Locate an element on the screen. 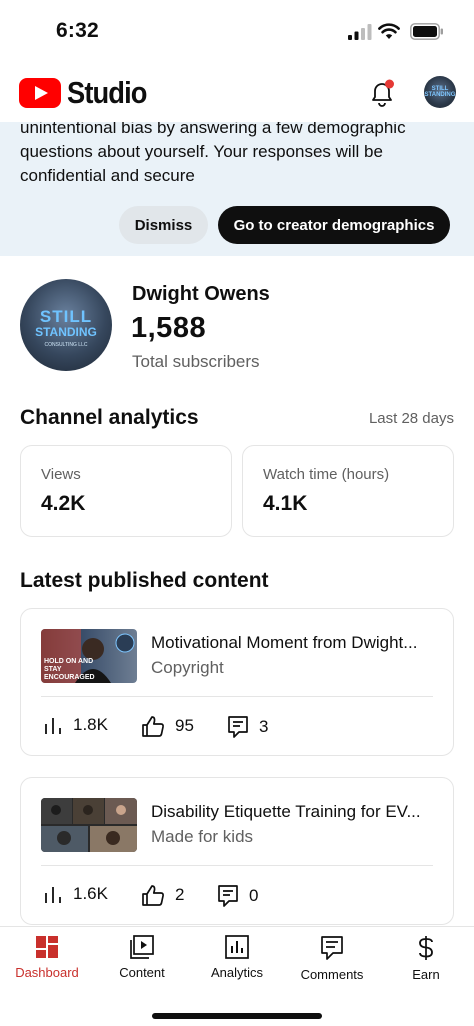 The image size is (474, 1026). watch-time-card: Watch time (hours) 4.1K is located at coordinates (348, 491).